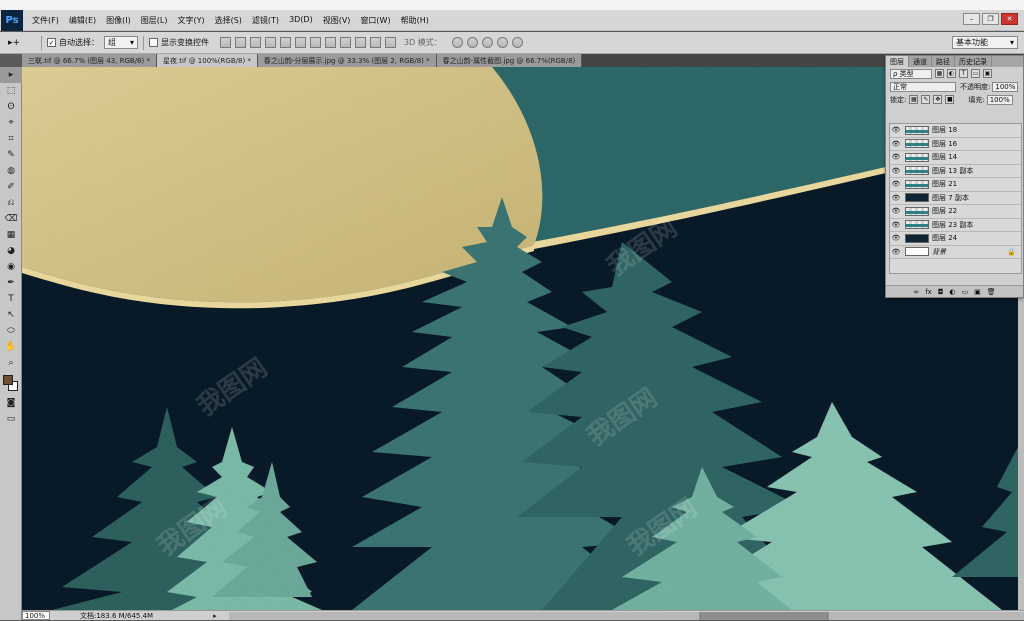 This screenshot has height=621, width=1024. Describe the element at coordinates (955, 225) in the screenshot. I see `layer-row: 👁 图层 23 副本` at that location.